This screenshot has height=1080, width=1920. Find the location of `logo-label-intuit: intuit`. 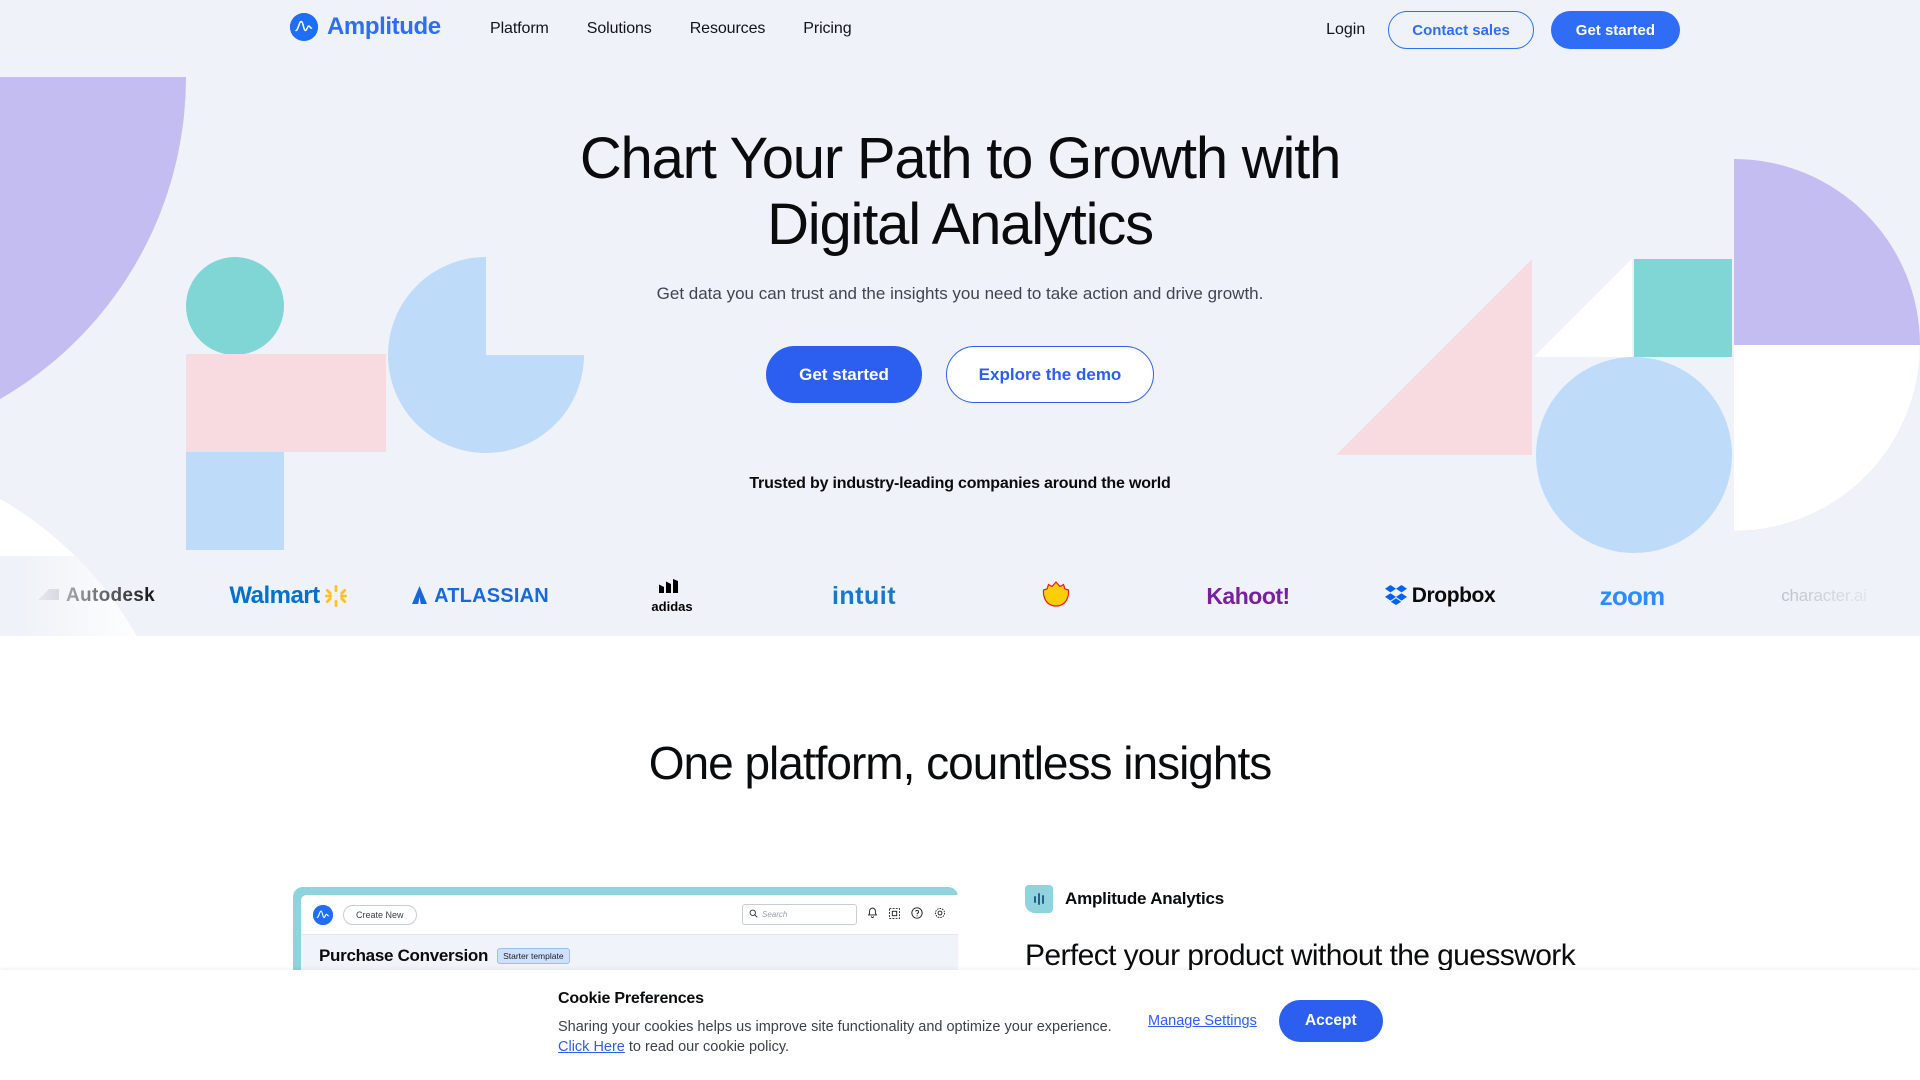

logo-label-intuit: intuit is located at coordinates (864, 595).